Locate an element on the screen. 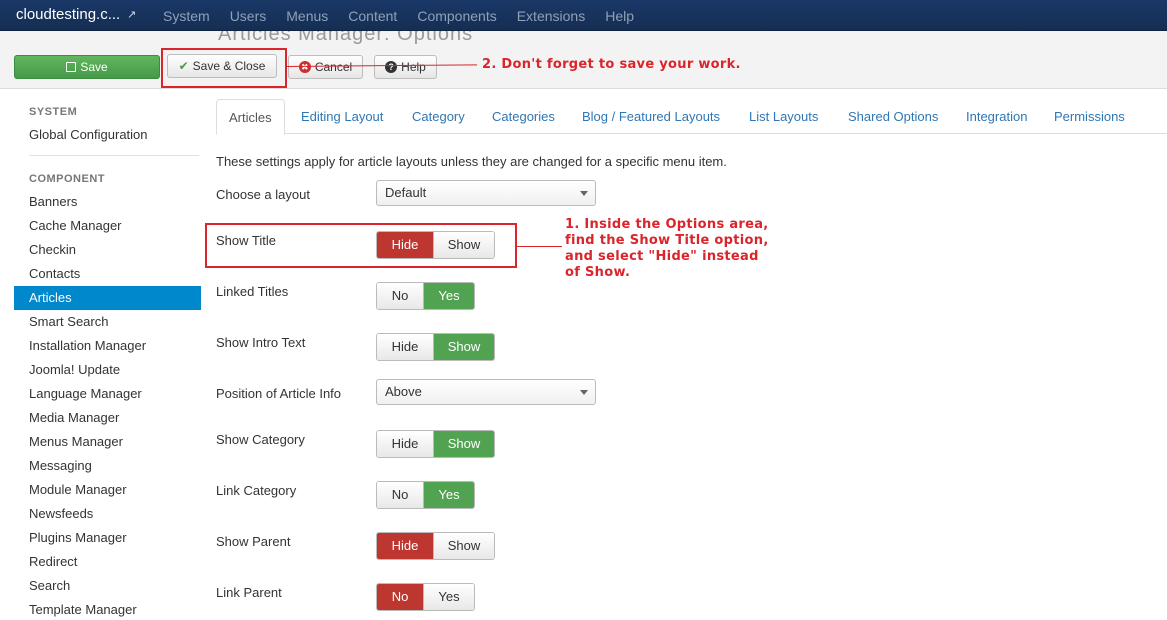  show-category-label: Show Category is located at coordinates (260, 439).